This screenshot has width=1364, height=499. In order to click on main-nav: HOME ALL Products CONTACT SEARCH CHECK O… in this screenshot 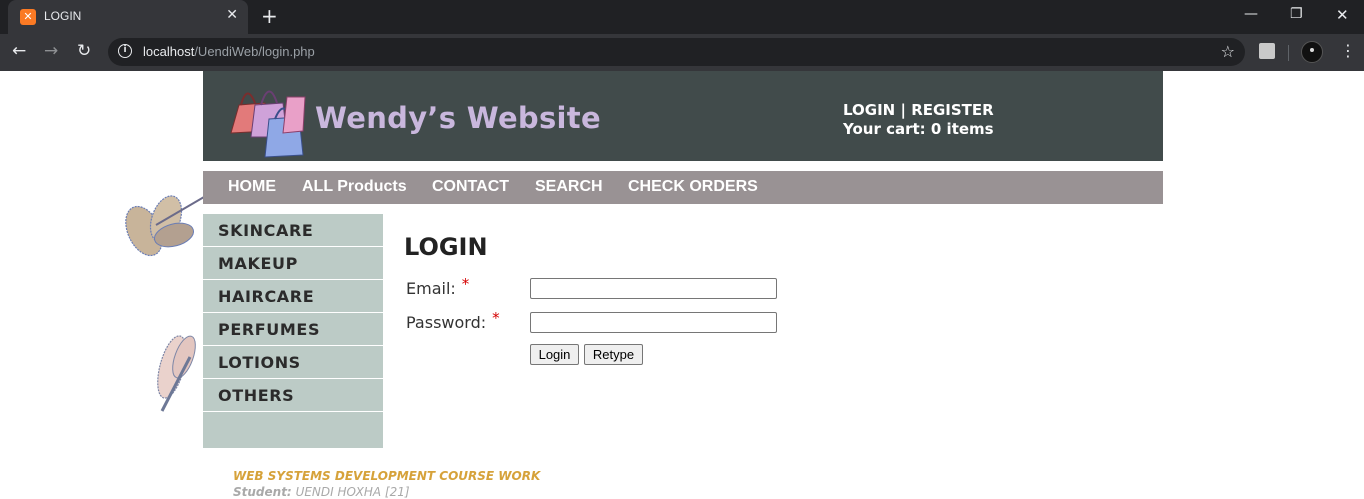, I will do `click(683, 187)`.